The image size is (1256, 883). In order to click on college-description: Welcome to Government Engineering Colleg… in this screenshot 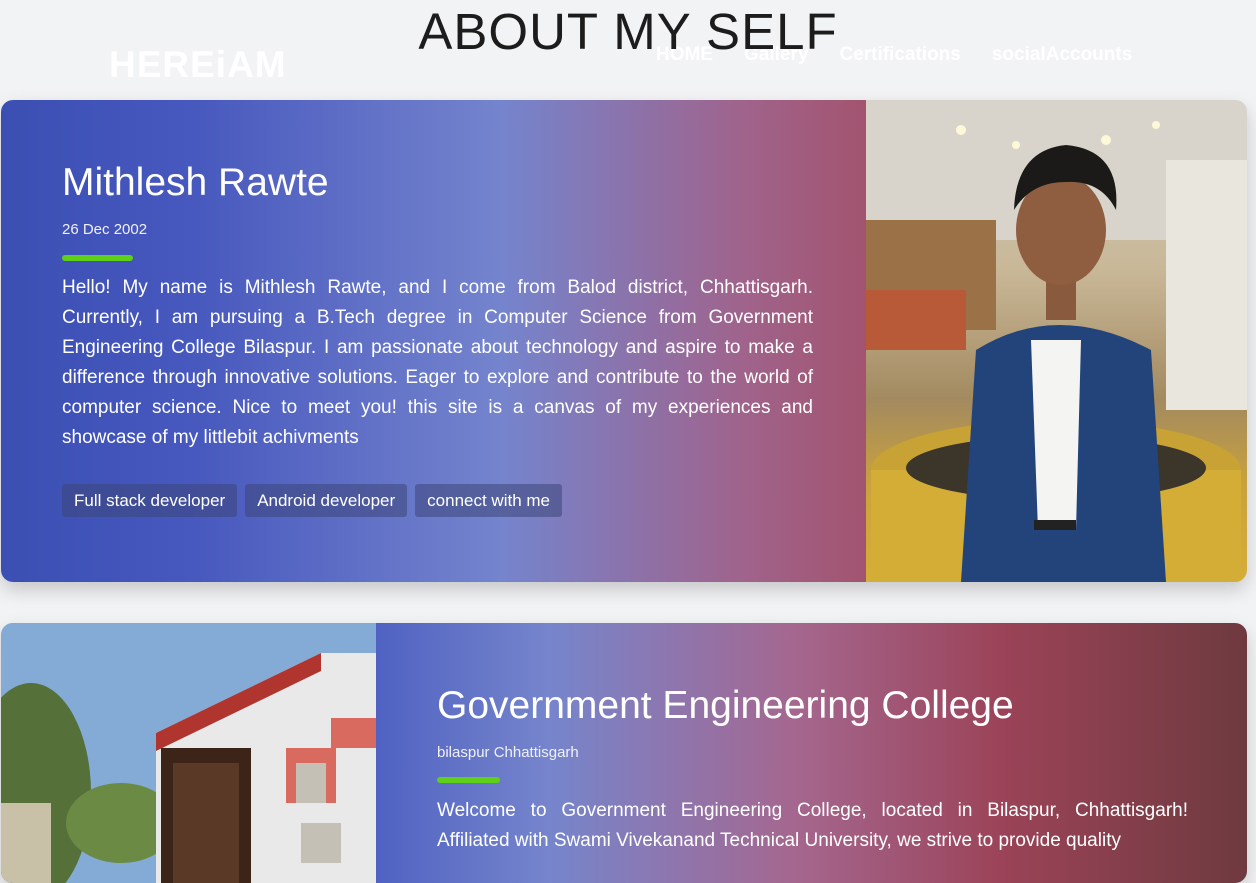, I will do `click(812, 825)`.